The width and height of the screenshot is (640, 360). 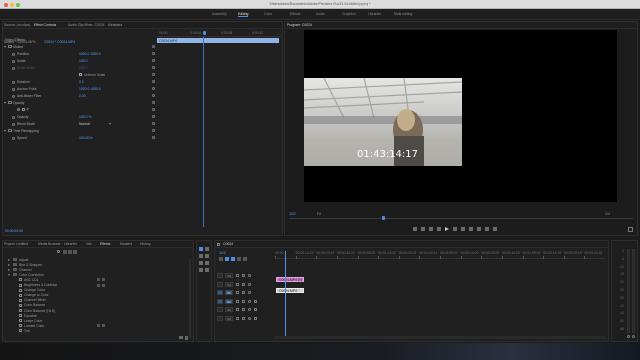 I want to click on ec-row: Opacity, so click(x=80, y=103).